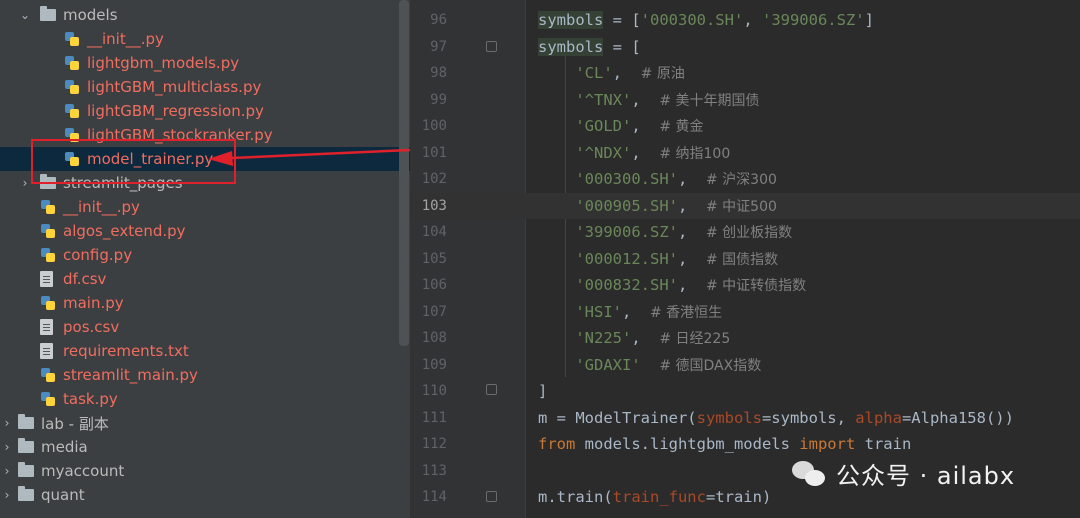 The width and height of the screenshot is (1080, 518). Describe the element at coordinates (309, 157) in the screenshot. I see `red-arrow-icon` at that location.